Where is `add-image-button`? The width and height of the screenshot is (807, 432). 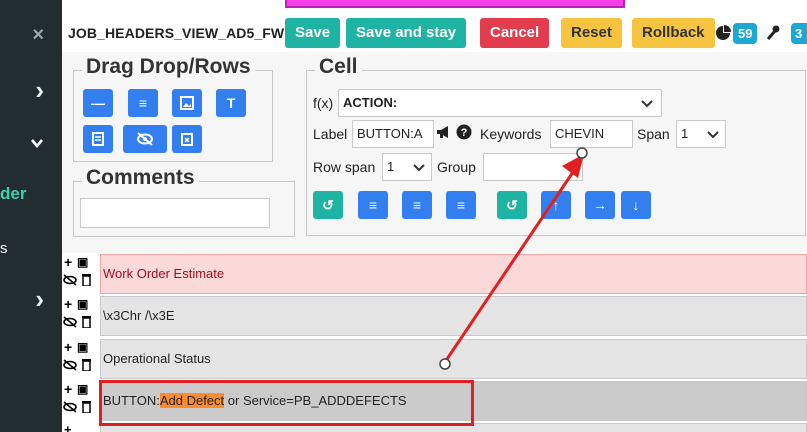
add-image-button is located at coordinates (187, 103).